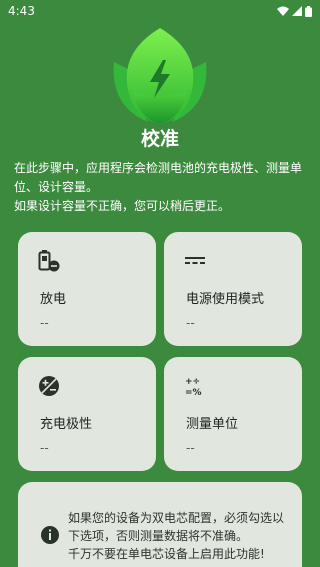  I want to click on discharge-label: 放电, so click(53, 299).